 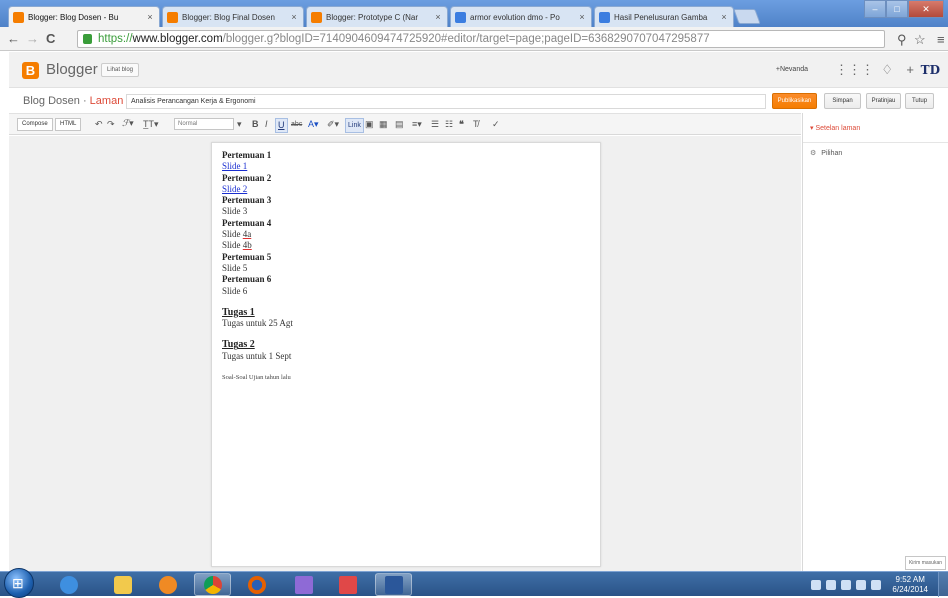 I want to click on numbered-list-icon: ☰, so click(x=435, y=124).